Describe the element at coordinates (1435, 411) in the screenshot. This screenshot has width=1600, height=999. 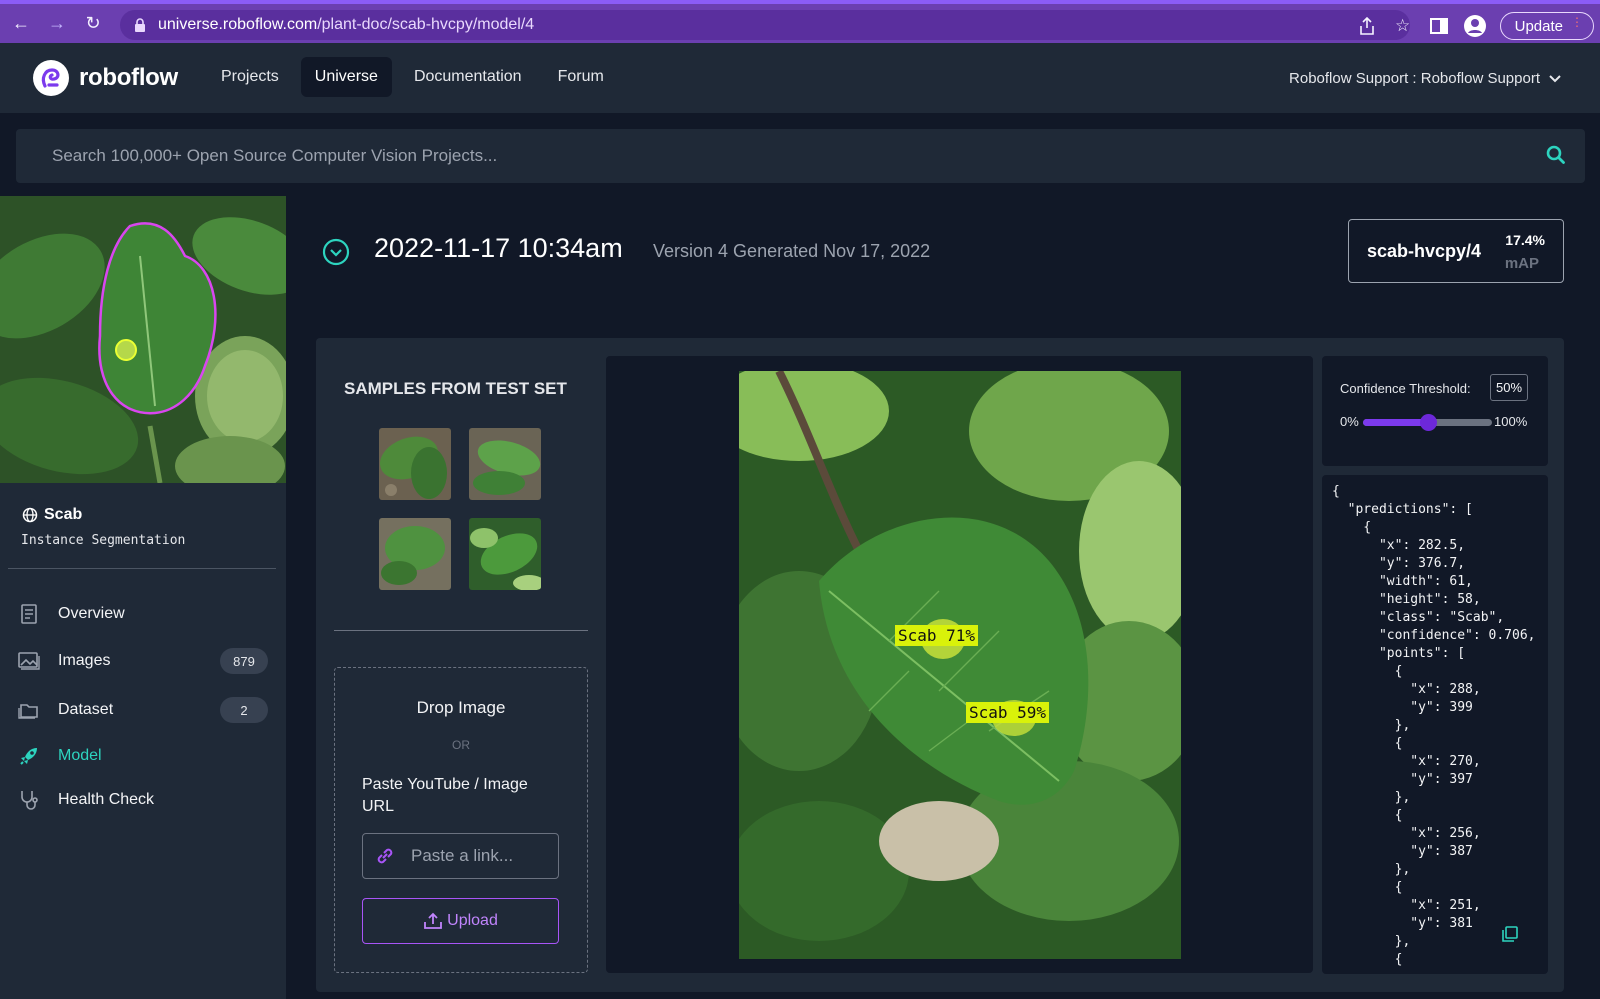
I see `confidence-panel: Confidence Threshold: 50% 0% 100%` at that location.